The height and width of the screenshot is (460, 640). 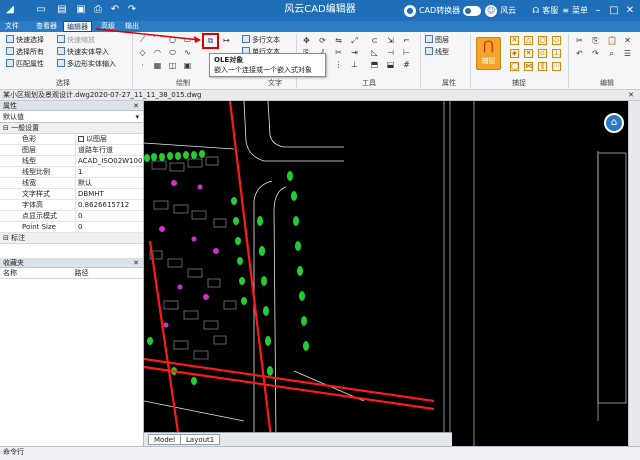 I want to click on menu-button: ≡ 菜单, so click(x=575, y=10).